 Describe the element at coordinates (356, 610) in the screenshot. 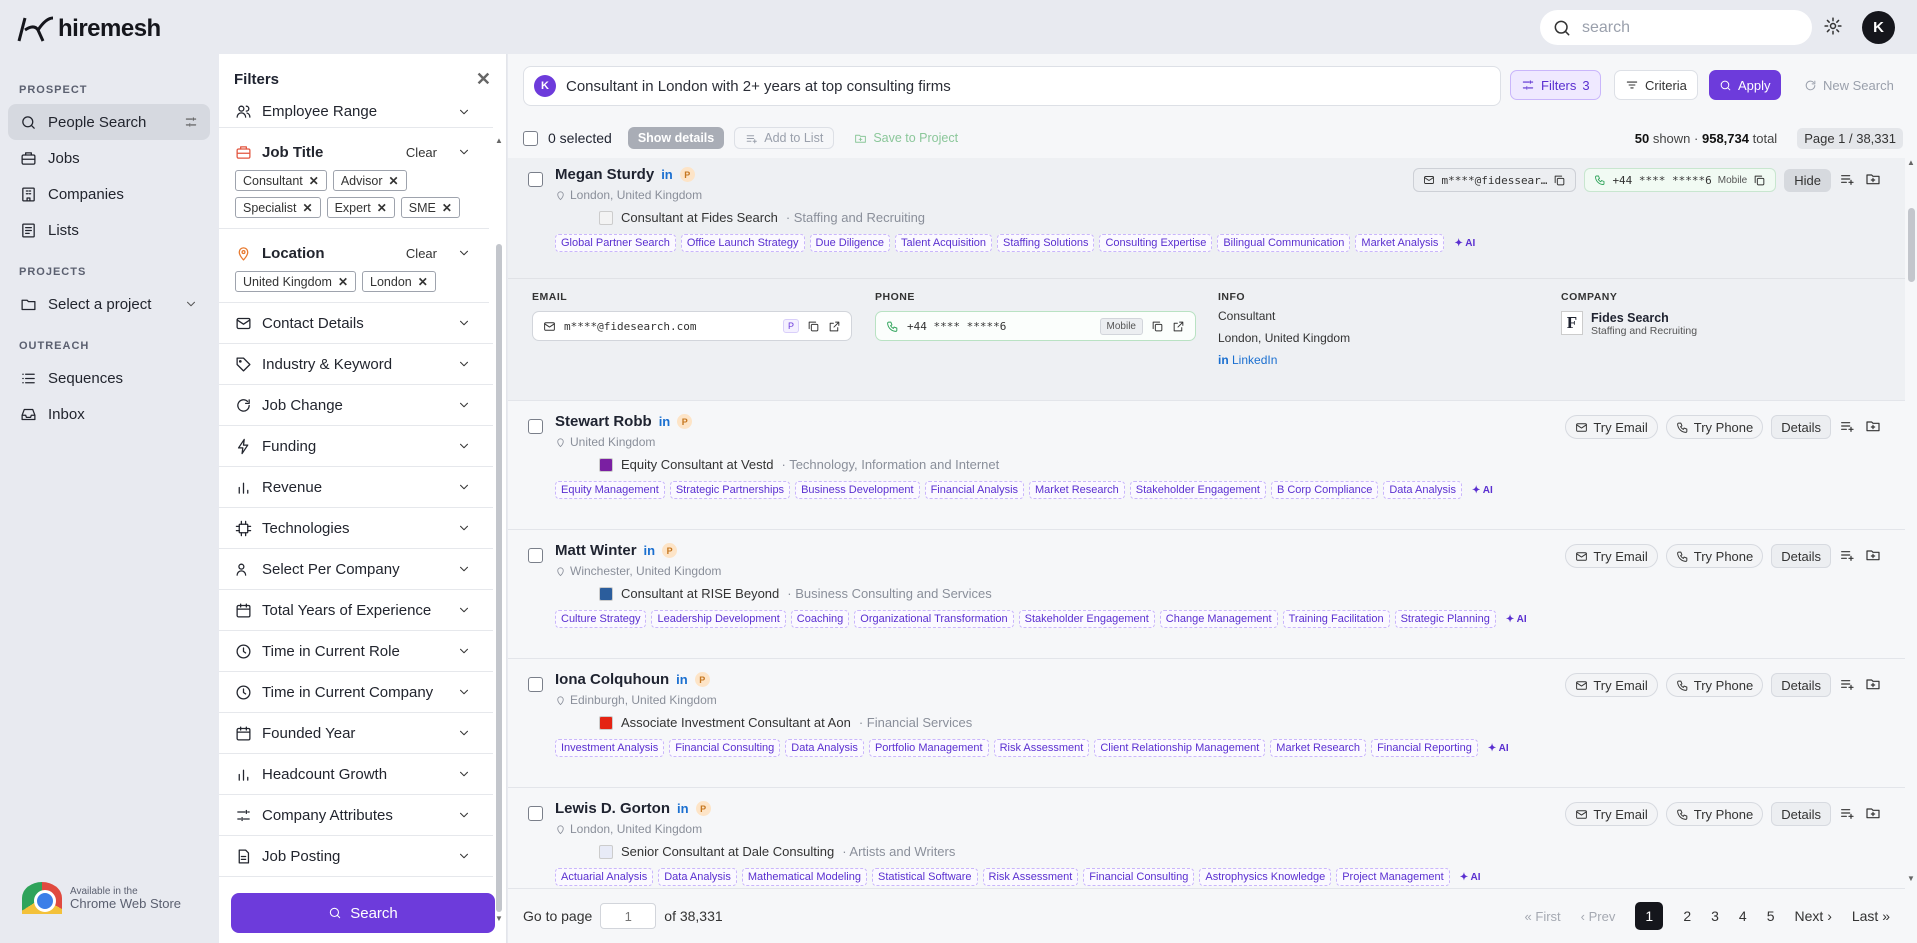

I see `filter-row: Total Years of Experience` at that location.